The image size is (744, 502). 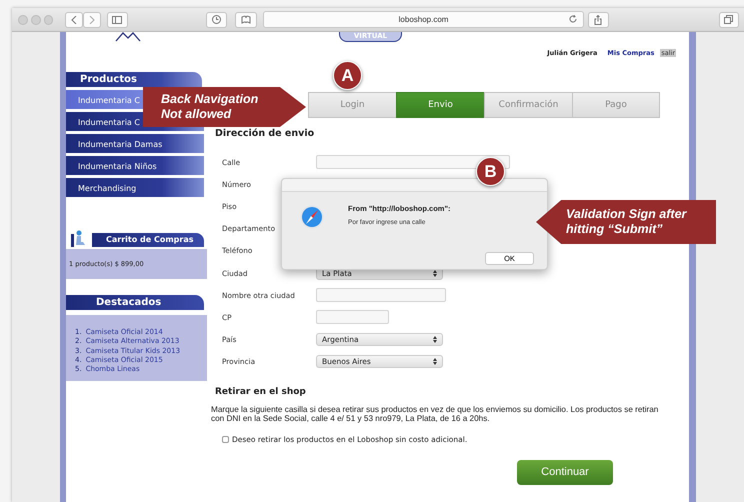 What do you see at coordinates (224, 107) in the screenshot?
I see `annotation-tooltip: Back Navigation Not allowed` at bounding box center [224, 107].